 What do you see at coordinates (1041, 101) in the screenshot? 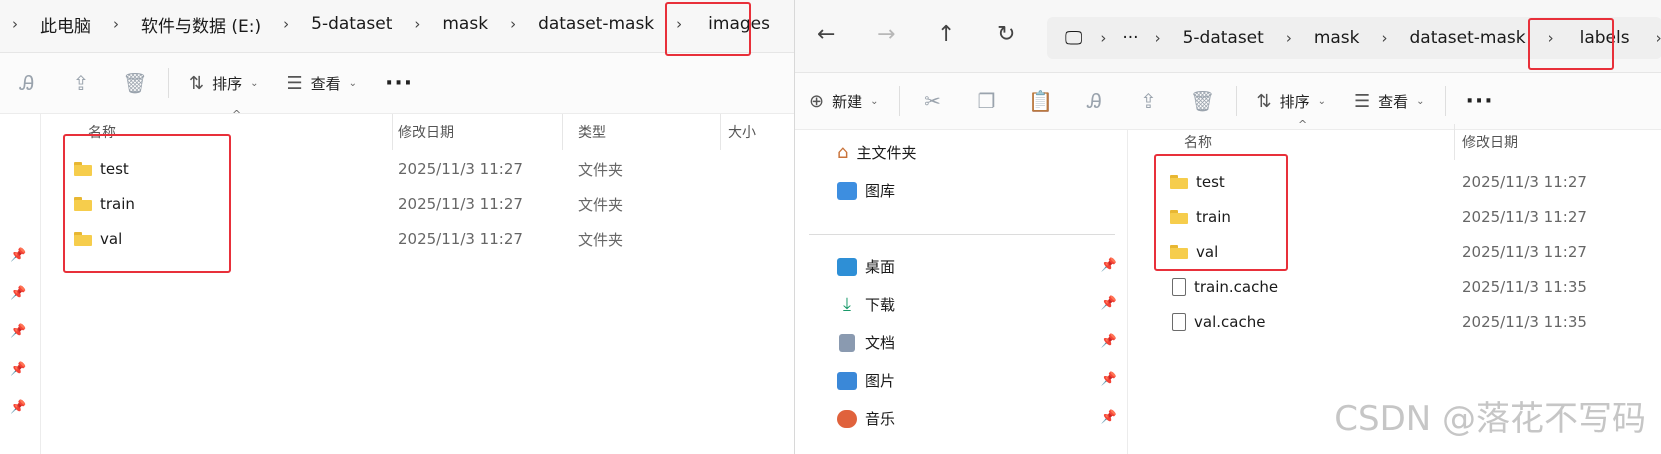
I see `paste-icon: 📋` at bounding box center [1041, 101].